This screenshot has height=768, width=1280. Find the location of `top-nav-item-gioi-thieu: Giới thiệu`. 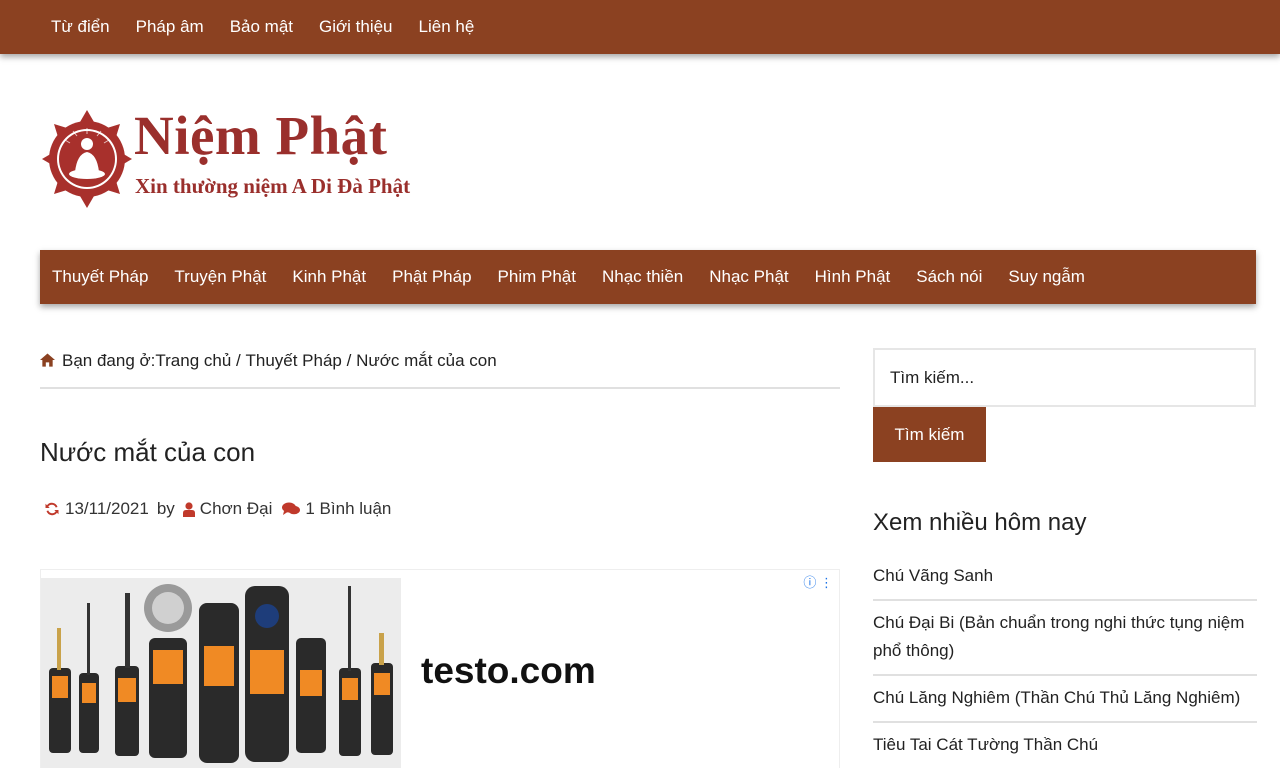

top-nav-item-gioi-thieu: Giới thiệu is located at coordinates (356, 27).